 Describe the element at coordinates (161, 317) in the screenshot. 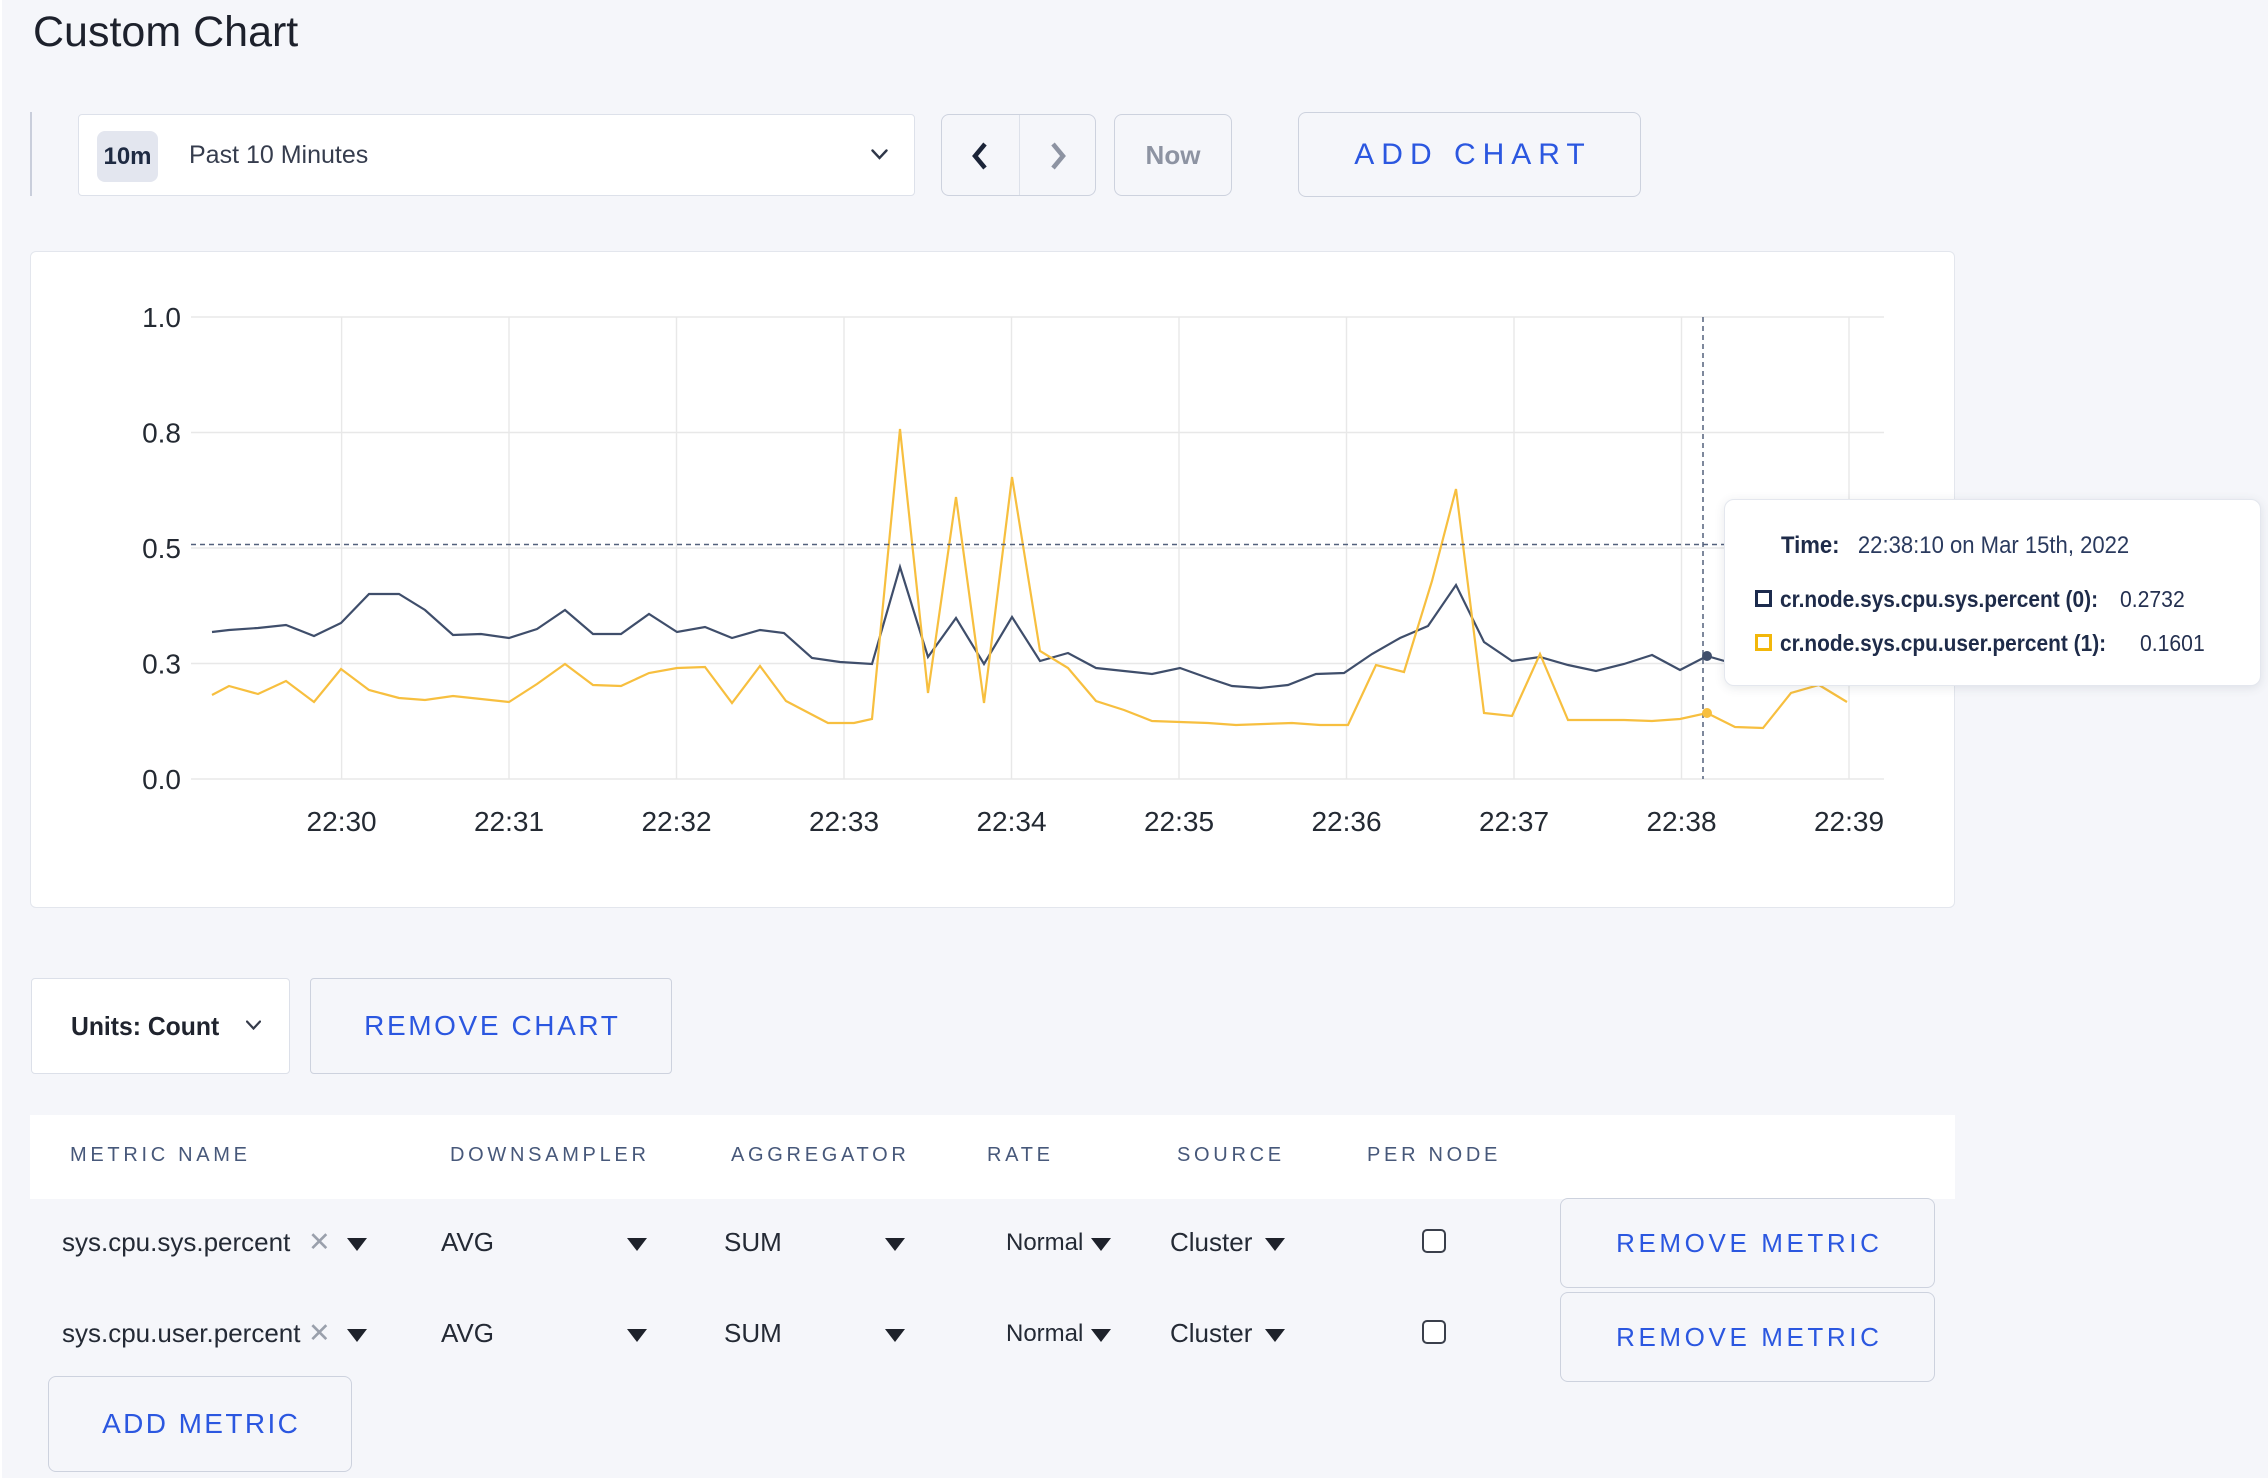

I see `svg-text: 1.0` at that location.